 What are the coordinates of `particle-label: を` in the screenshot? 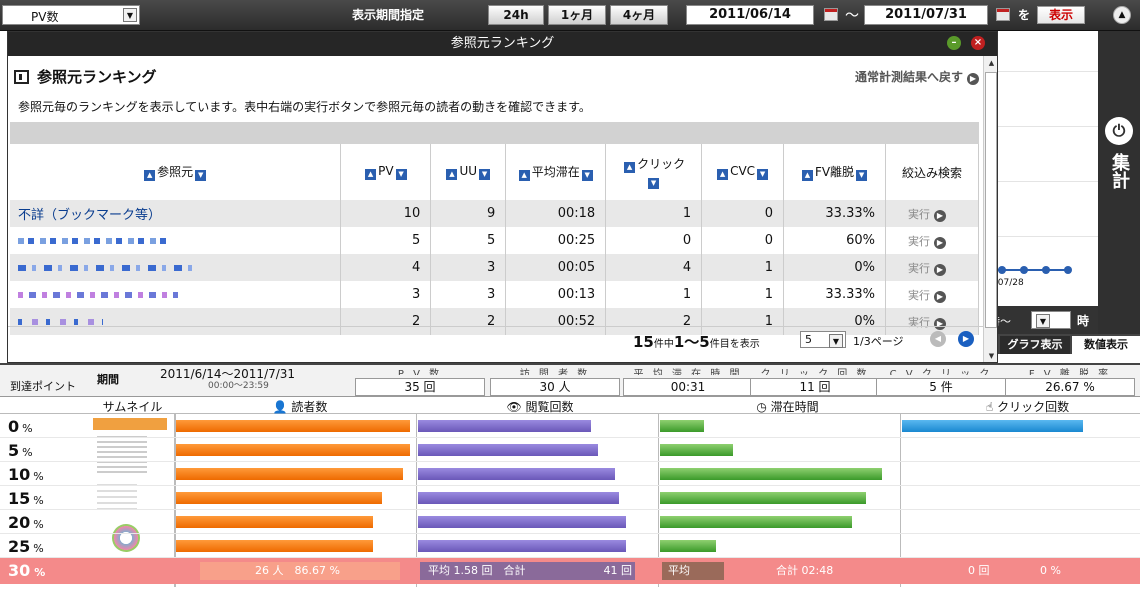 It's located at (1024, 15).